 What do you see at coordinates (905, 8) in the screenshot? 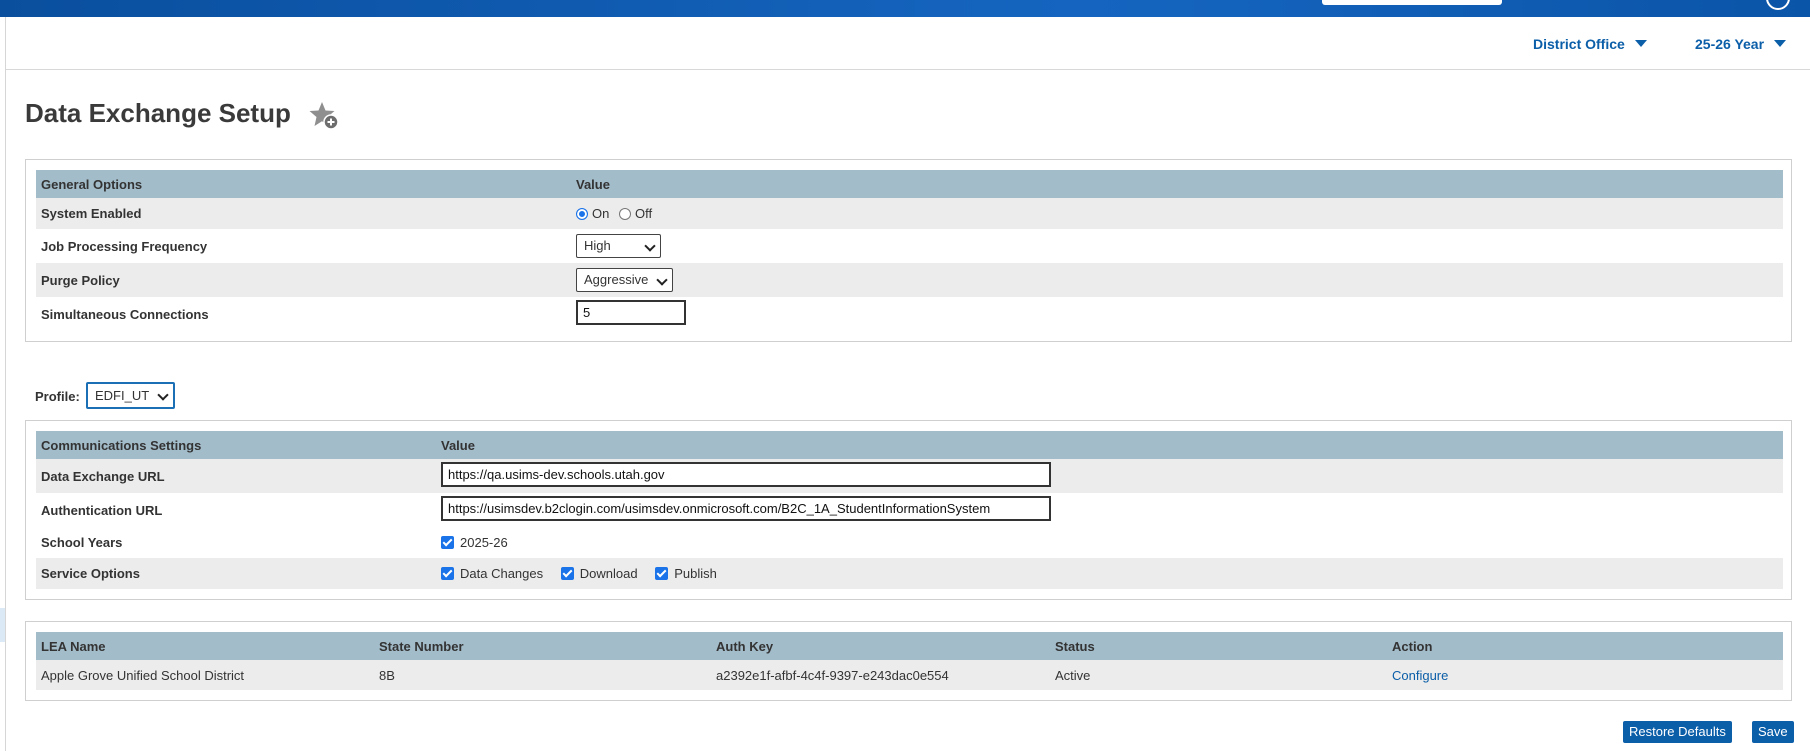
I see `top-navigation-bar` at bounding box center [905, 8].